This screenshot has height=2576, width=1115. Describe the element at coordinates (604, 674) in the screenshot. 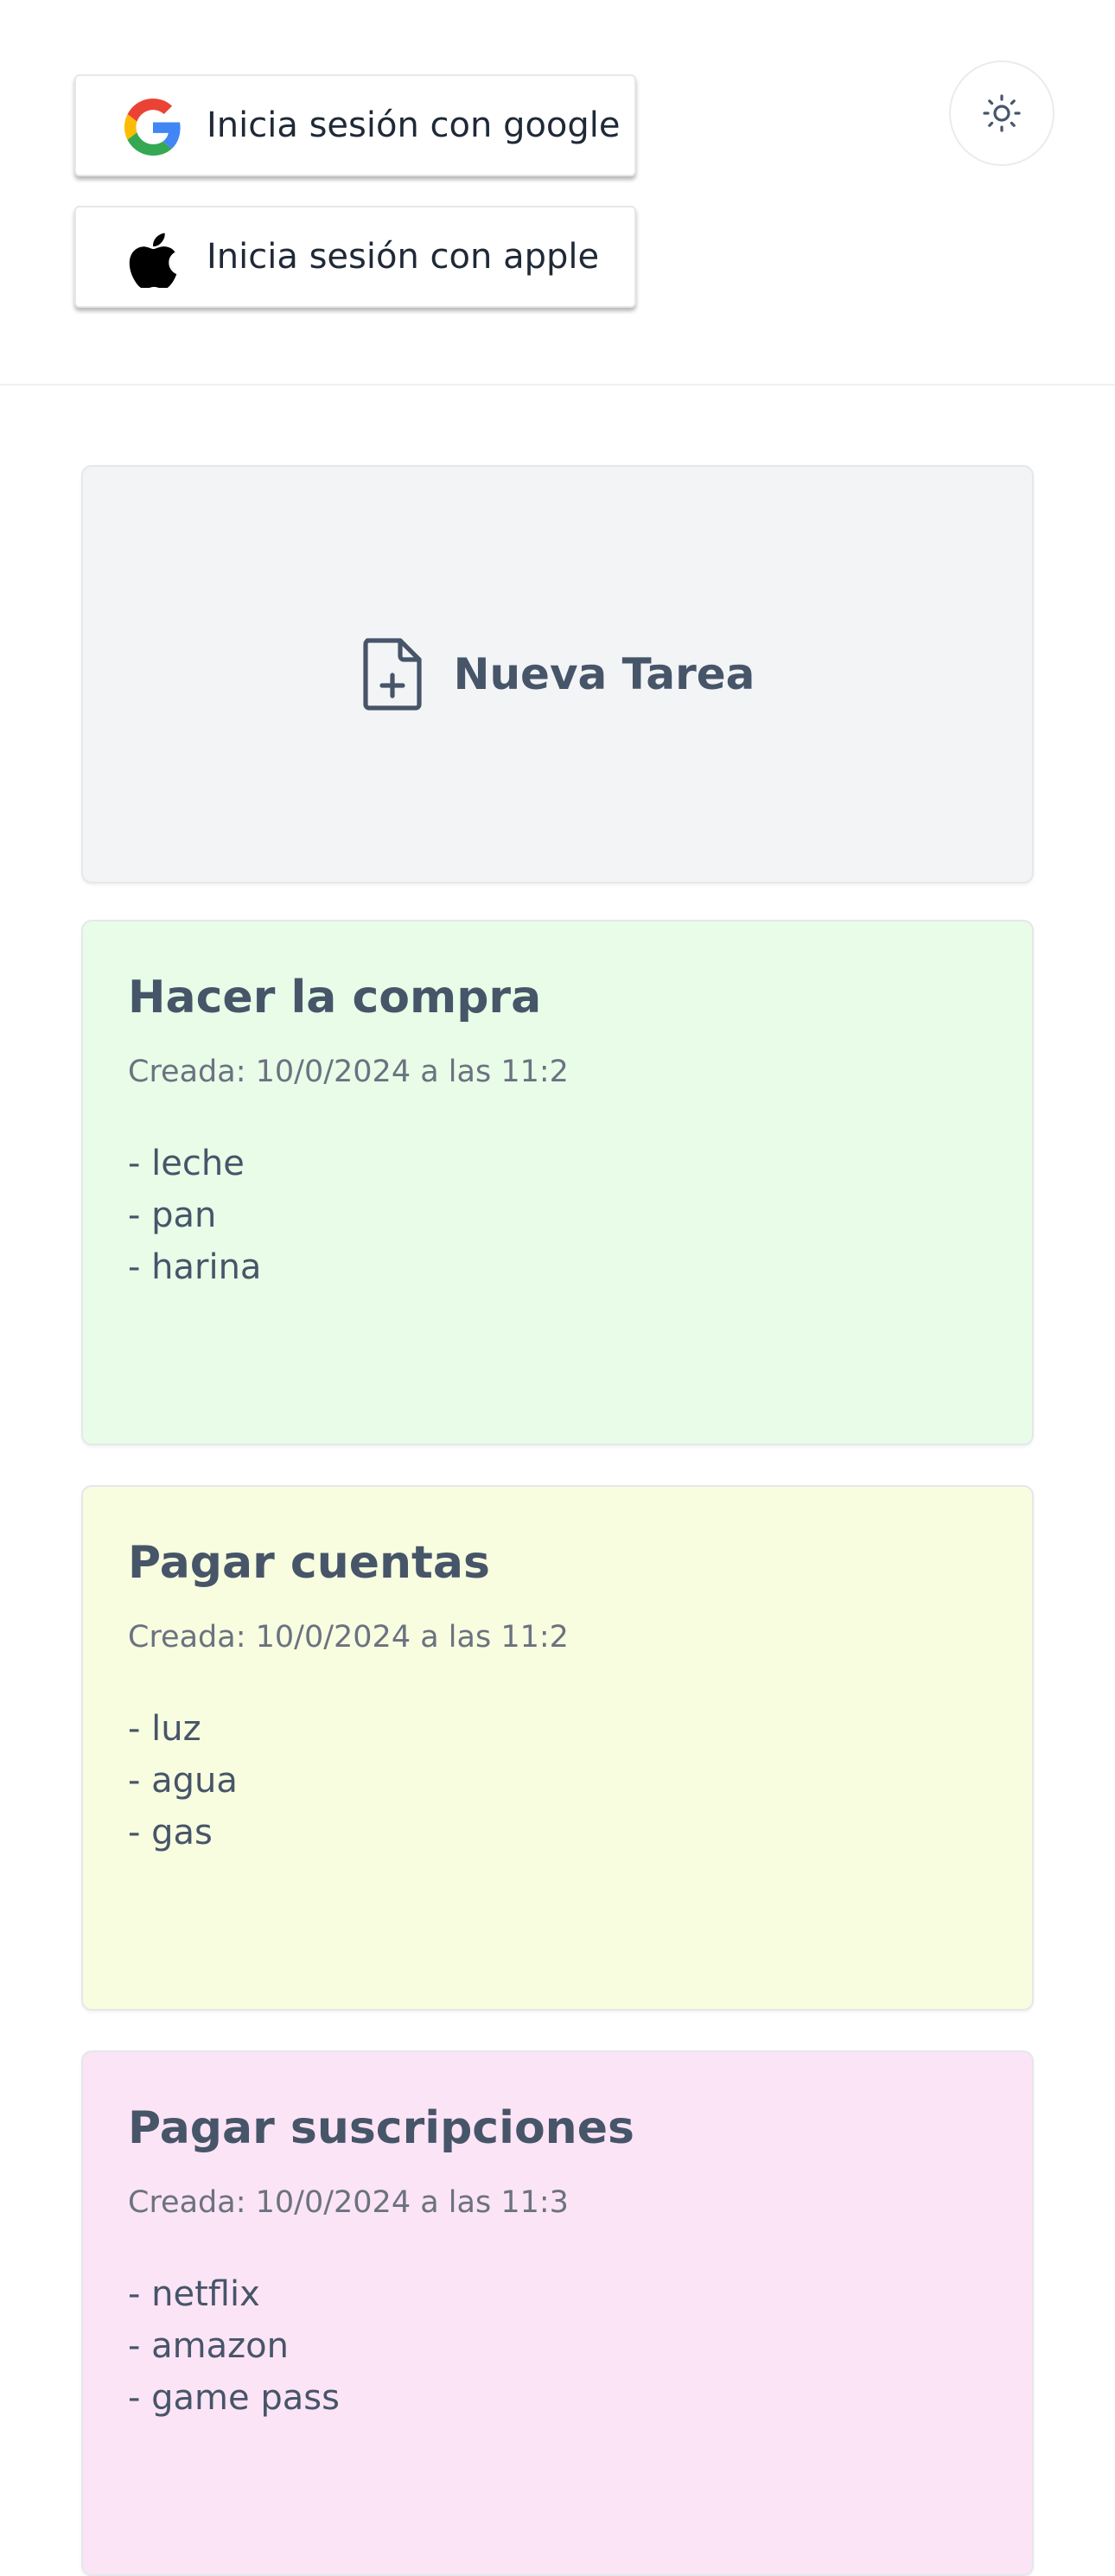

I see `new-task-label: Nueva Tarea` at that location.